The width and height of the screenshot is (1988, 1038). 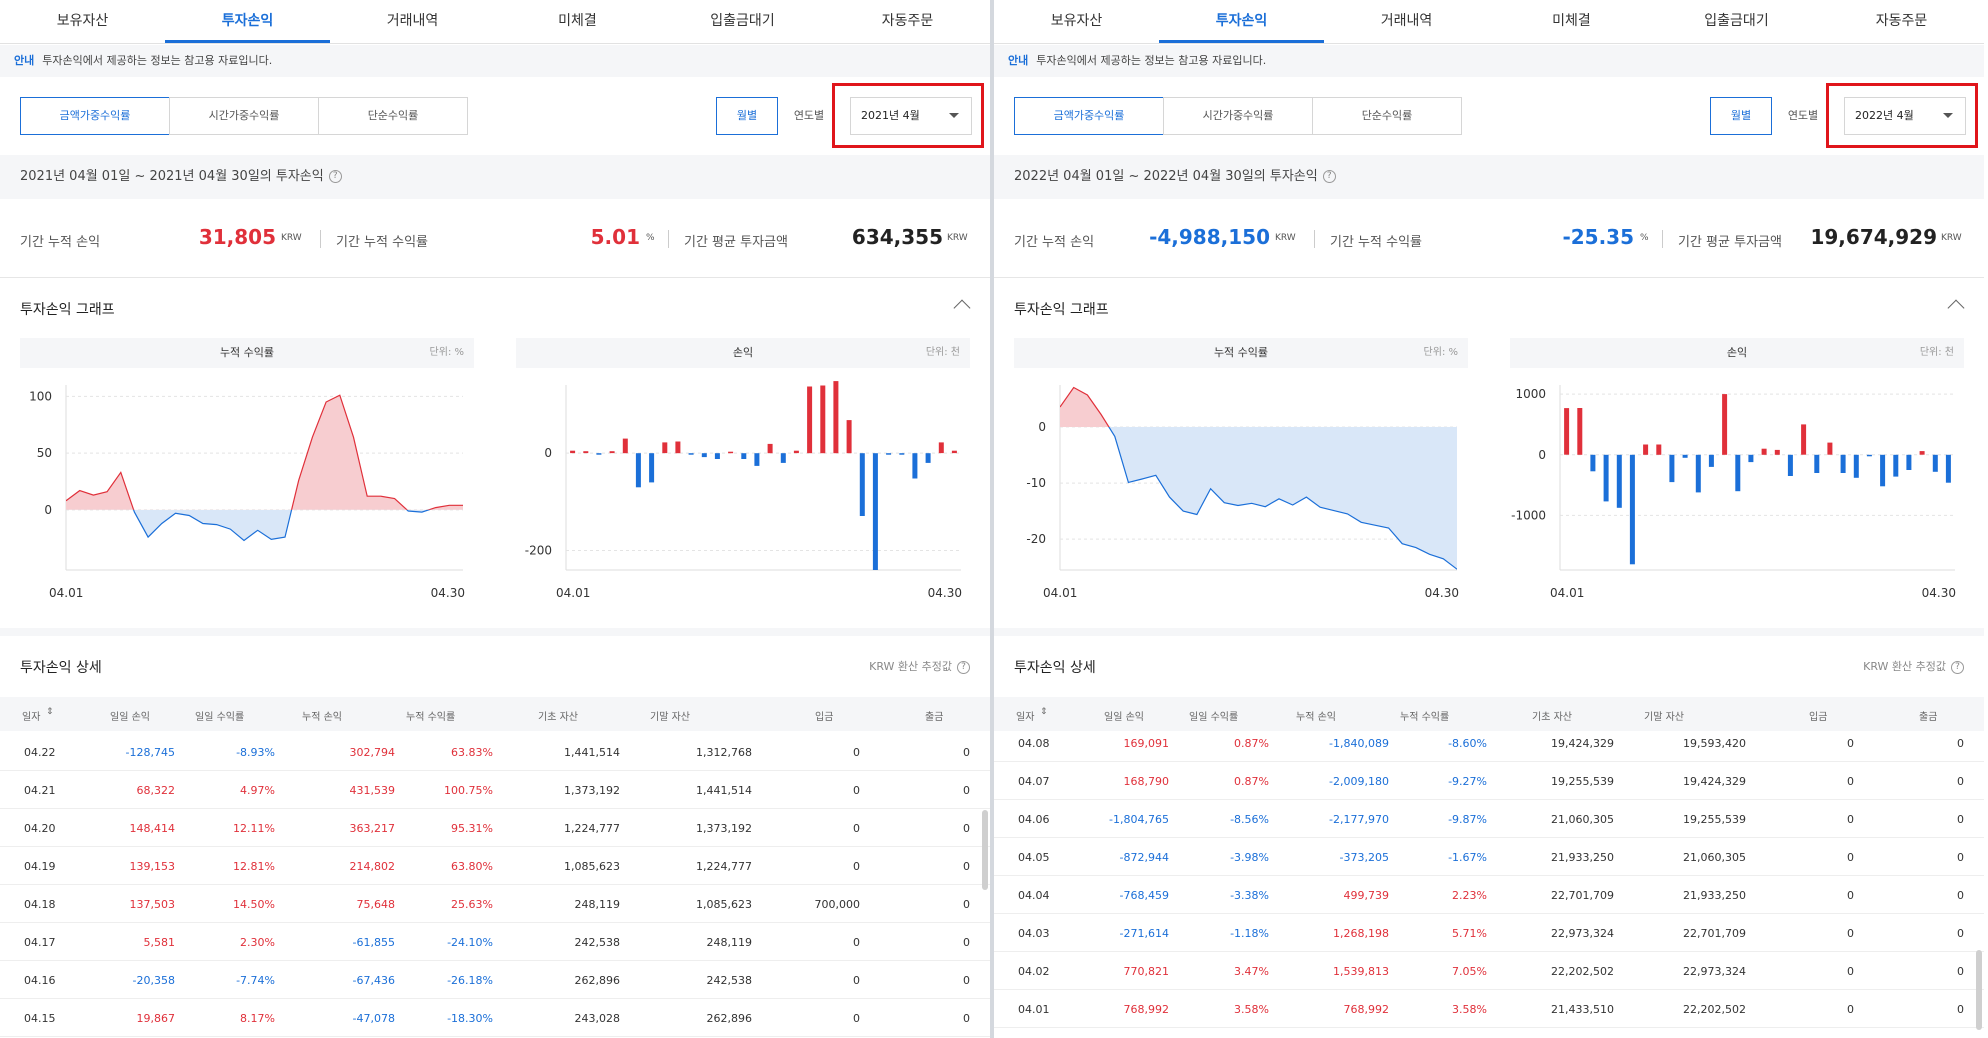 What do you see at coordinates (1249, 857) in the screenshot?
I see `table-cell: -3.98%` at bounding box center [1249, 857].